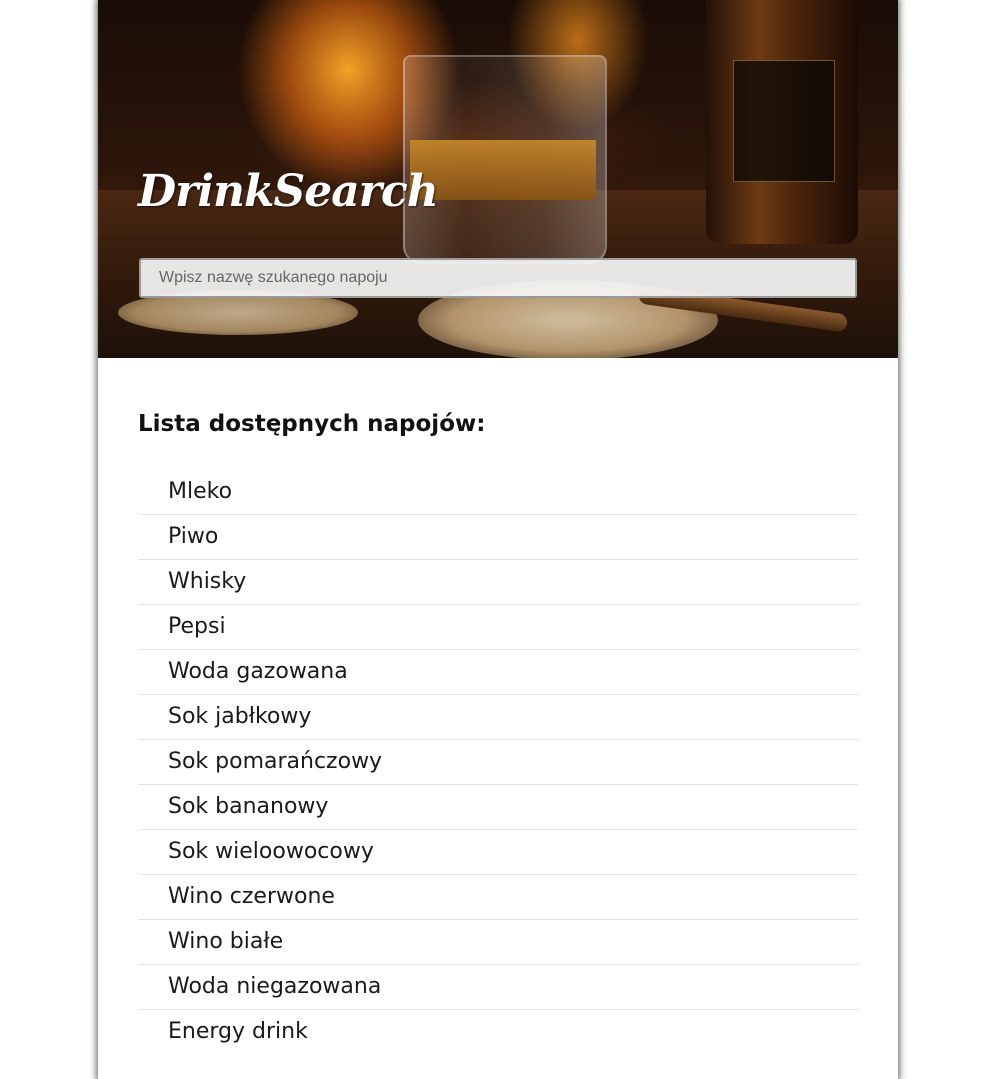  I want to click on list-item: Piwo, so click(498, 537).